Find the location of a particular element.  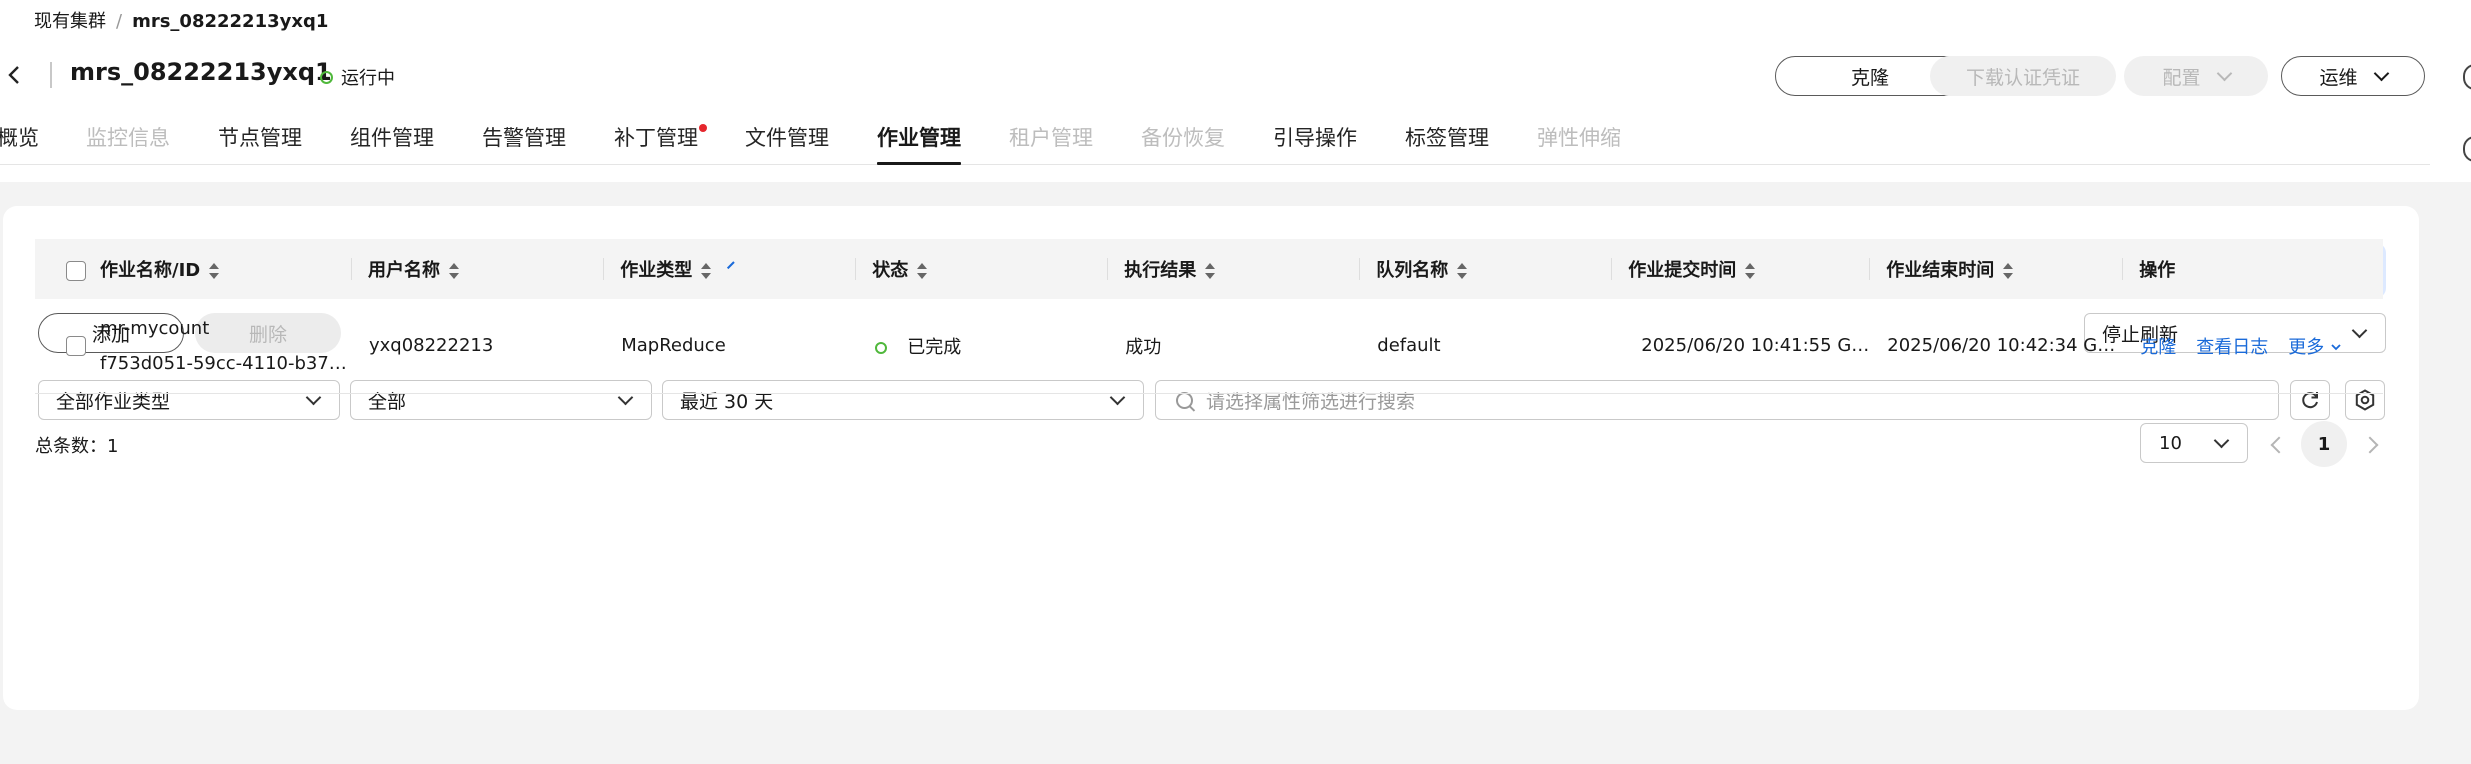

ops-label: 运维 is located at coordinates (2338, 77).